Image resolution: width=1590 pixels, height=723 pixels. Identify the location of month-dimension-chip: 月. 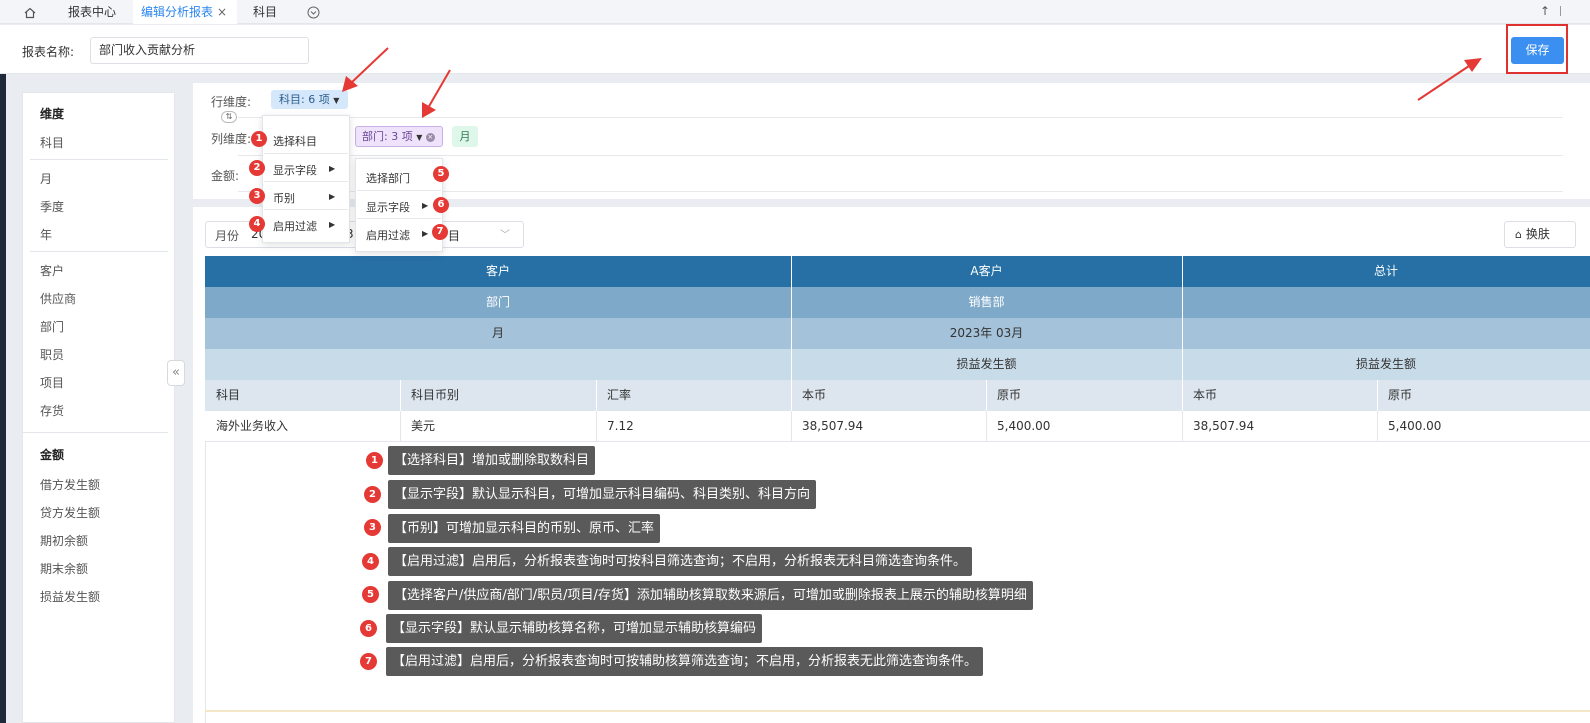
(465, 136).